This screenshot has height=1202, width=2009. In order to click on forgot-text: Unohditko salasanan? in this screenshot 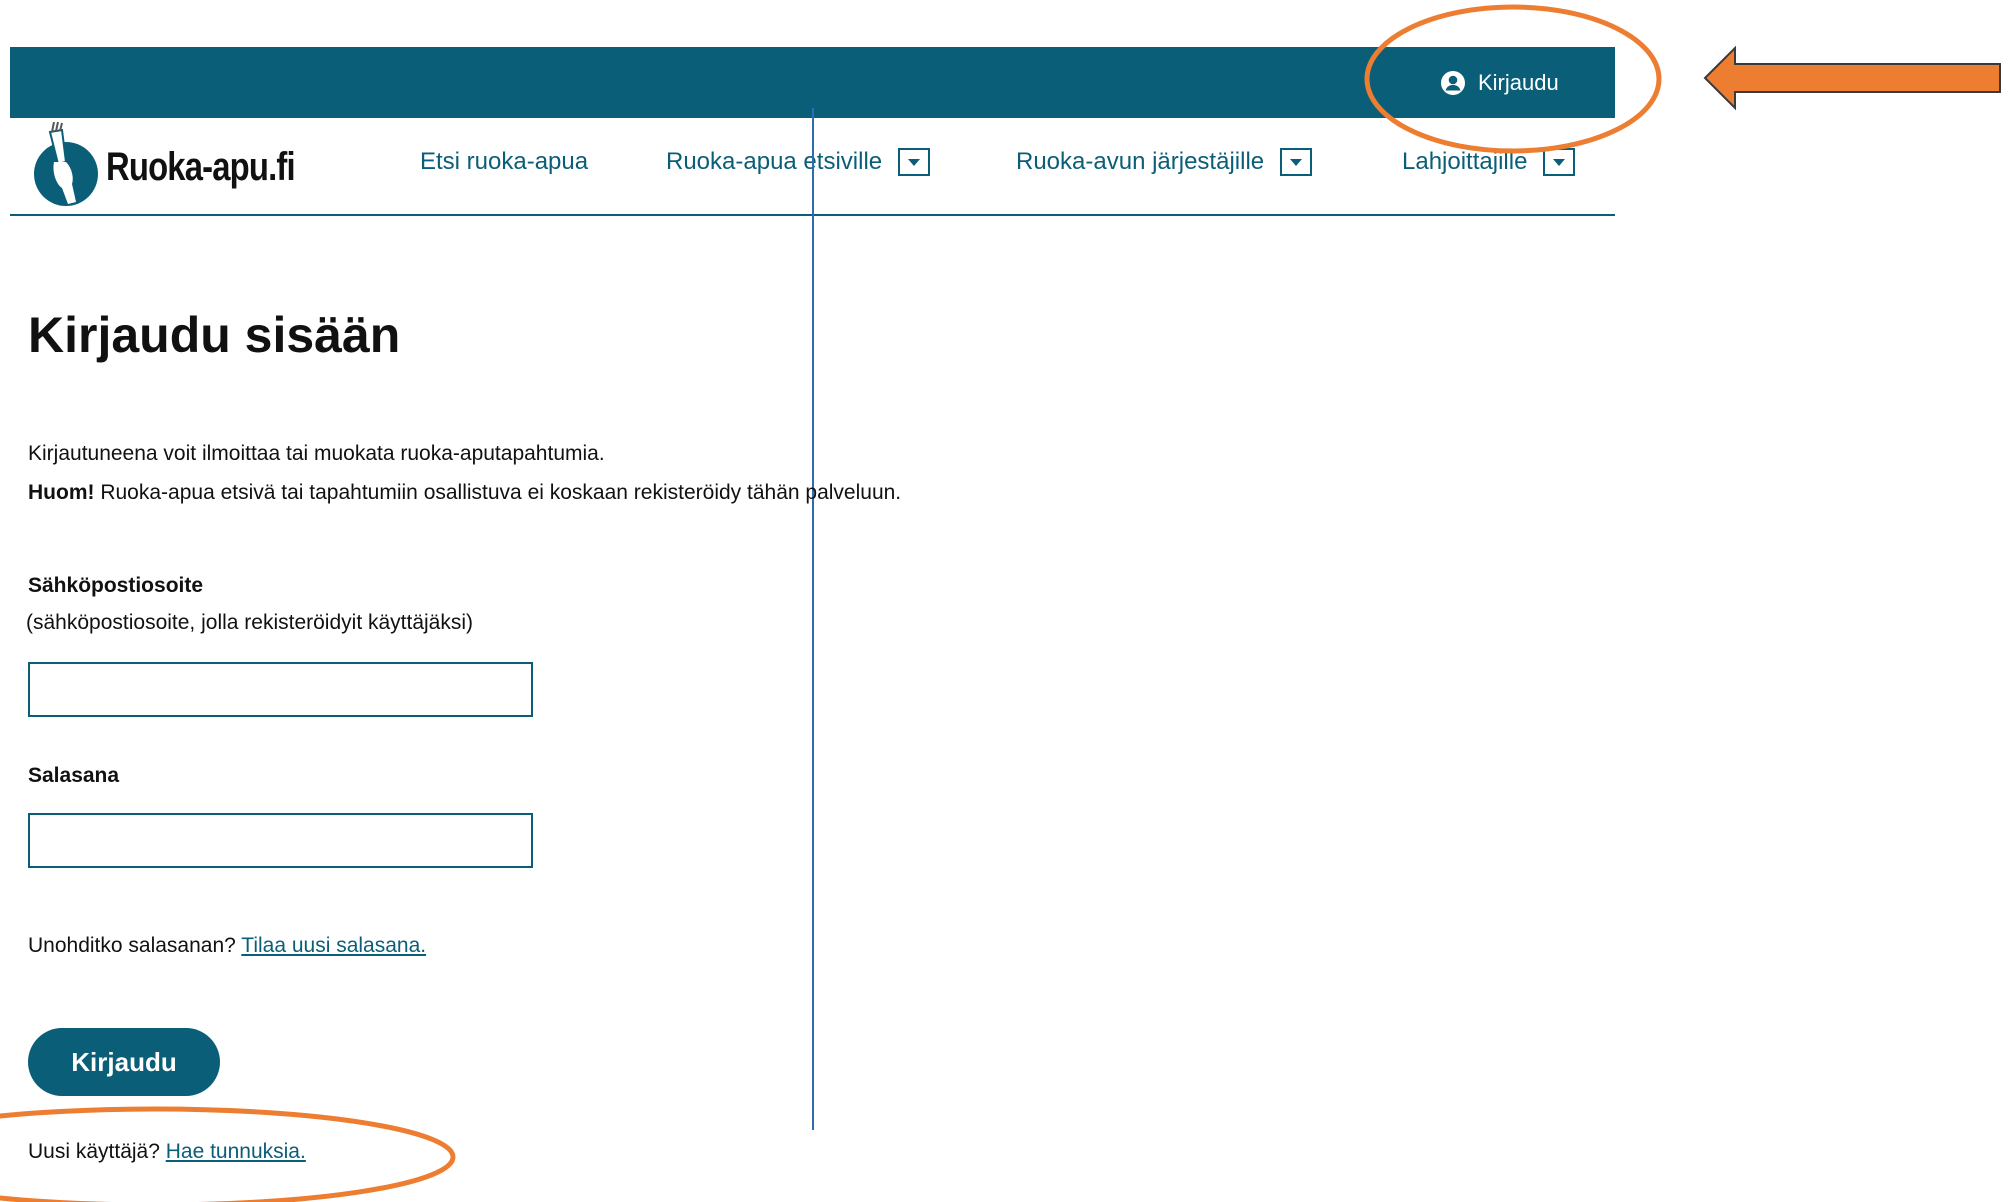, I will do `click(135, 945)`.